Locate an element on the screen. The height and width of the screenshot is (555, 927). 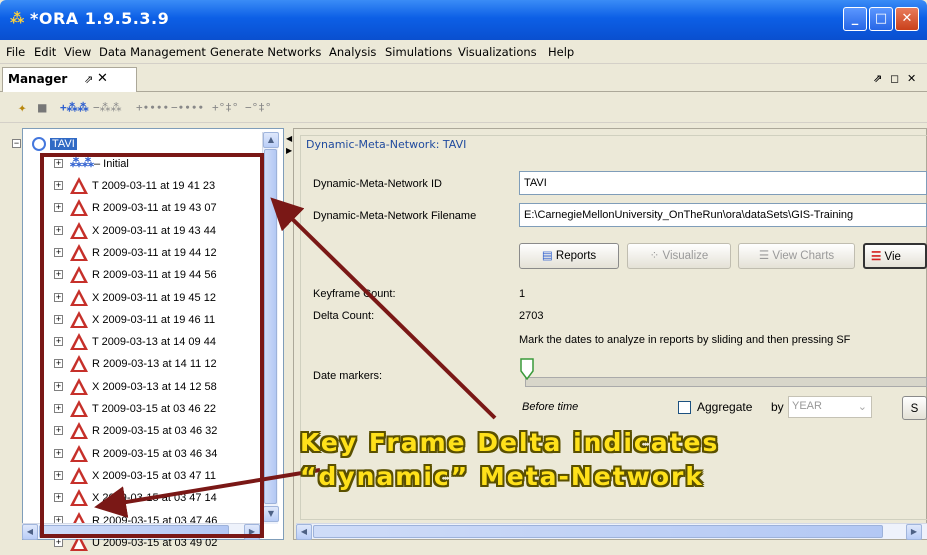
splitter: ◀ ▶ is located at coordinates (289, 334).